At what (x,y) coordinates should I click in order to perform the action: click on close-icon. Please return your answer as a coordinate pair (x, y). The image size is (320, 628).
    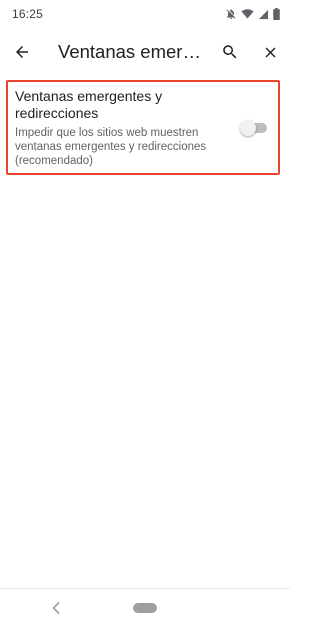
    Looking at the image, I should click on (270, 52).